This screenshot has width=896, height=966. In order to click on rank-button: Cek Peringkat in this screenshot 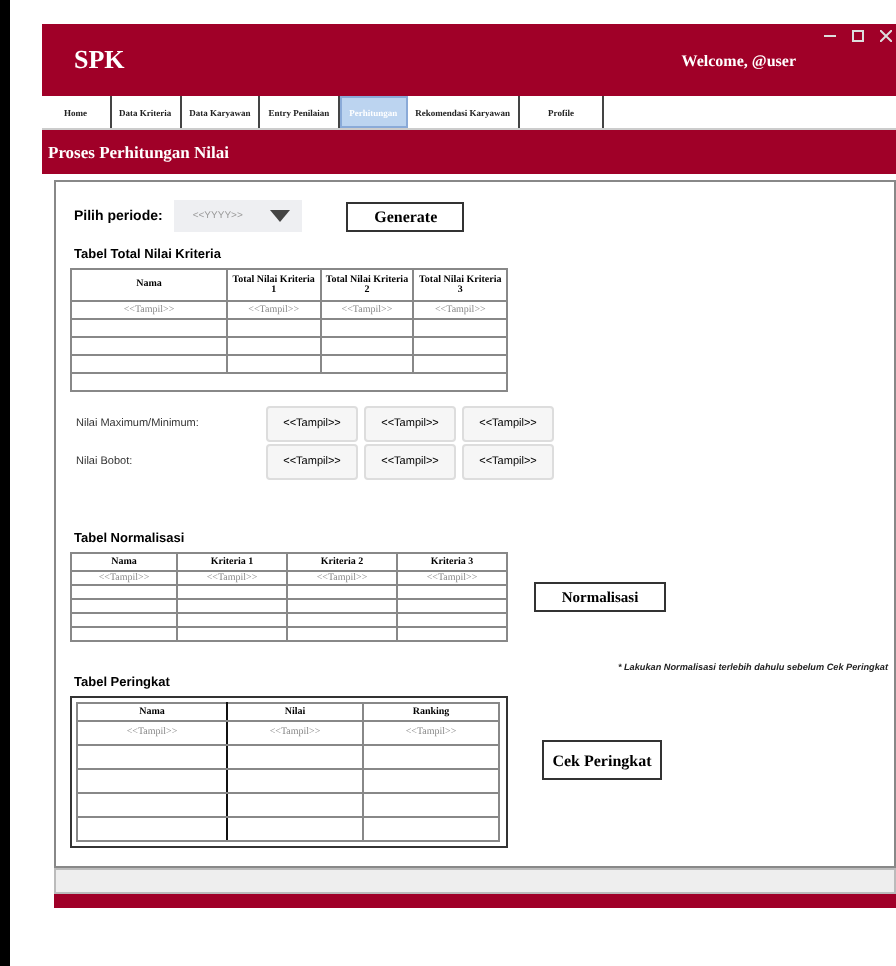, I will do `click(602, 760)`.